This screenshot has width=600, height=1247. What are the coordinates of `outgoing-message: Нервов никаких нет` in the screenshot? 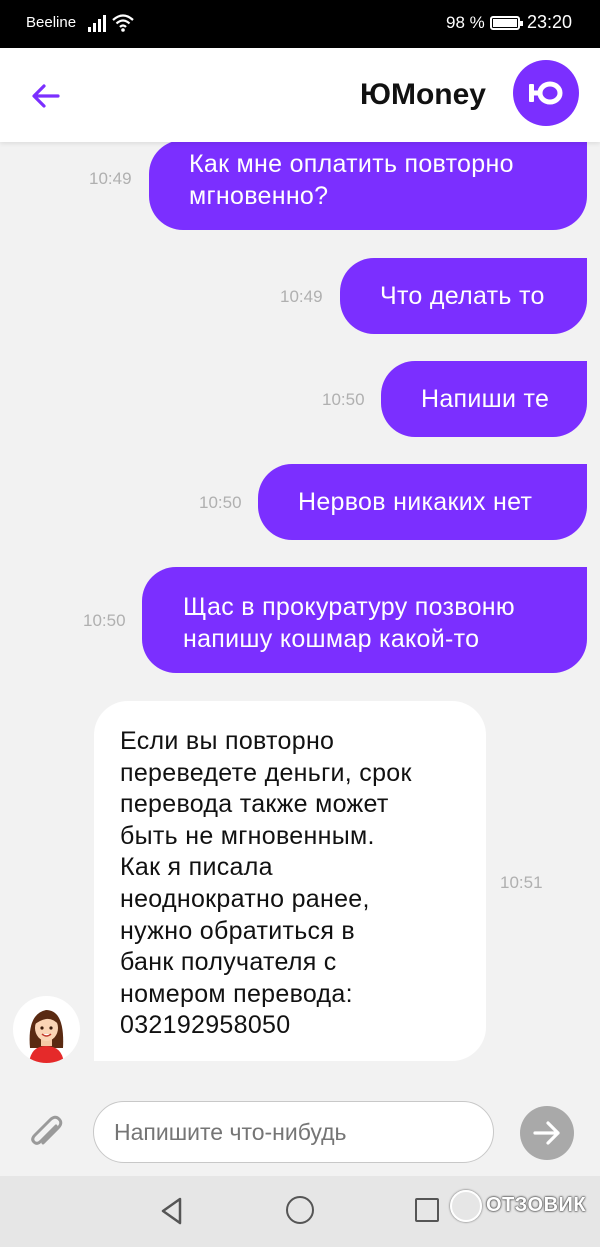 It's located at (422, 502).